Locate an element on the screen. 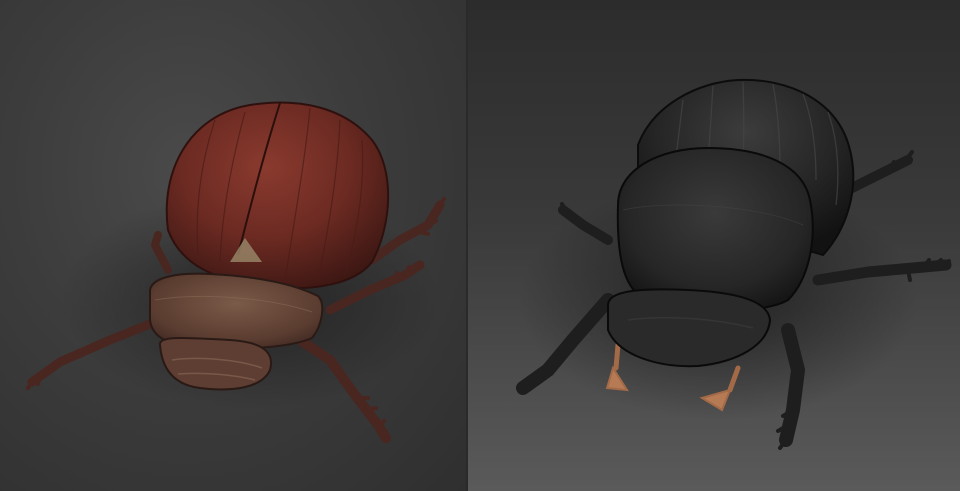 This screenshot has width=960, height=491. elytra is located at coordinates (277, 195).